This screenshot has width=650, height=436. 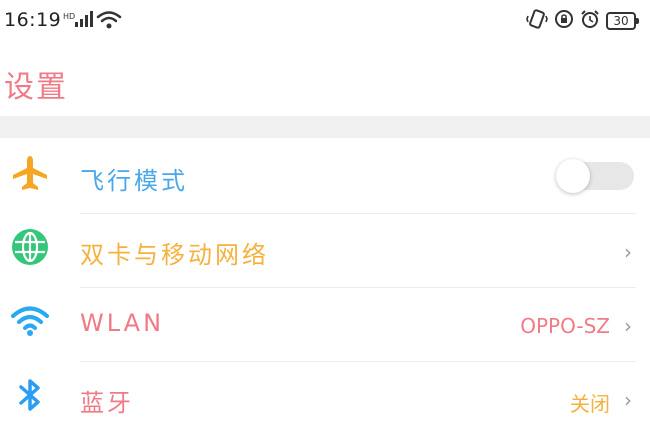 What do you see at coordinates (69, 16) in the screenshot?
I see `svg-text: HD` at bounding box center [69, 16].